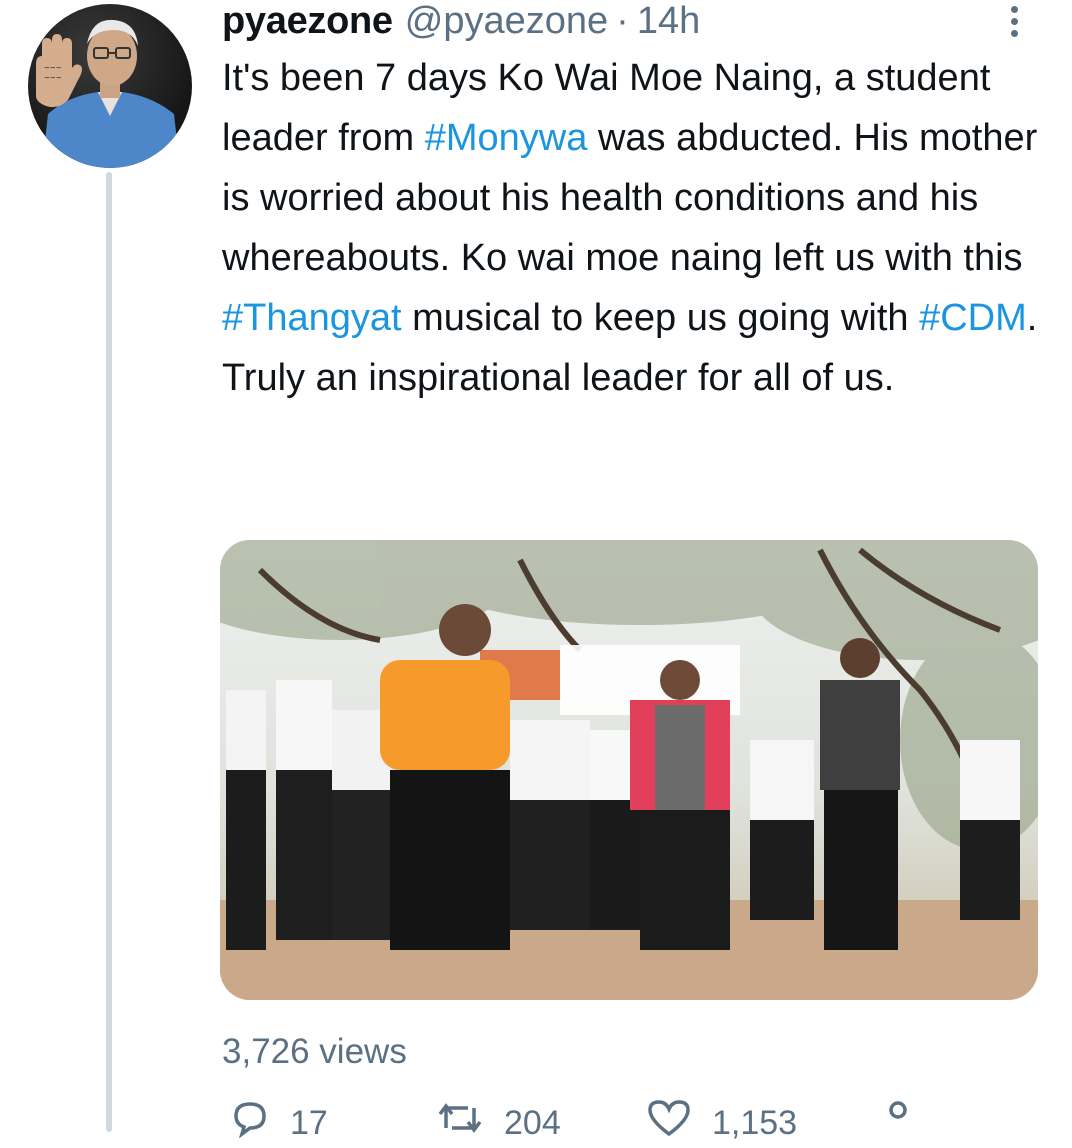 Image resolution: width=1072 pixels, height=1148 pixels. What do you see at coordinates (660, 318) in the screenshot?
I see `tweet-text-segment: musical to keep us going with` at bounding box center [660, 318].